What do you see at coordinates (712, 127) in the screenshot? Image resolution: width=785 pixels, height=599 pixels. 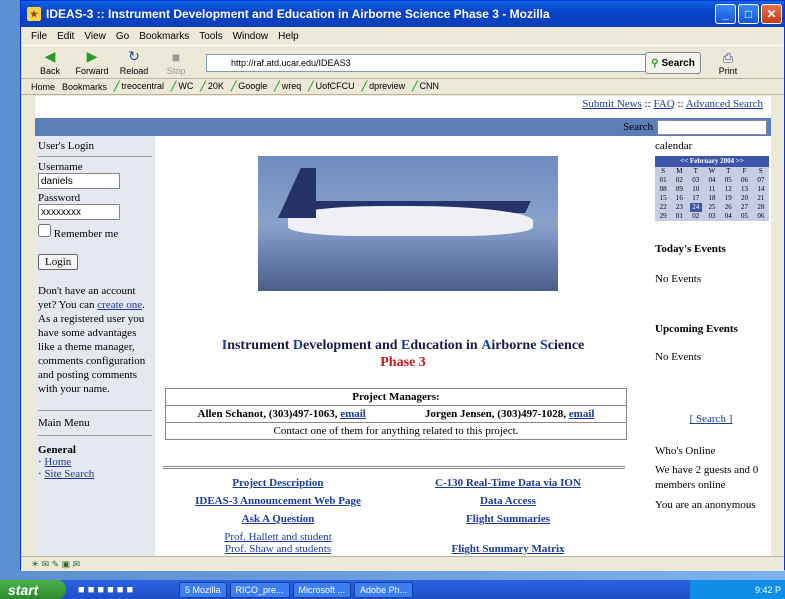 I see `site-search-input` at bounding box center [712, 127].